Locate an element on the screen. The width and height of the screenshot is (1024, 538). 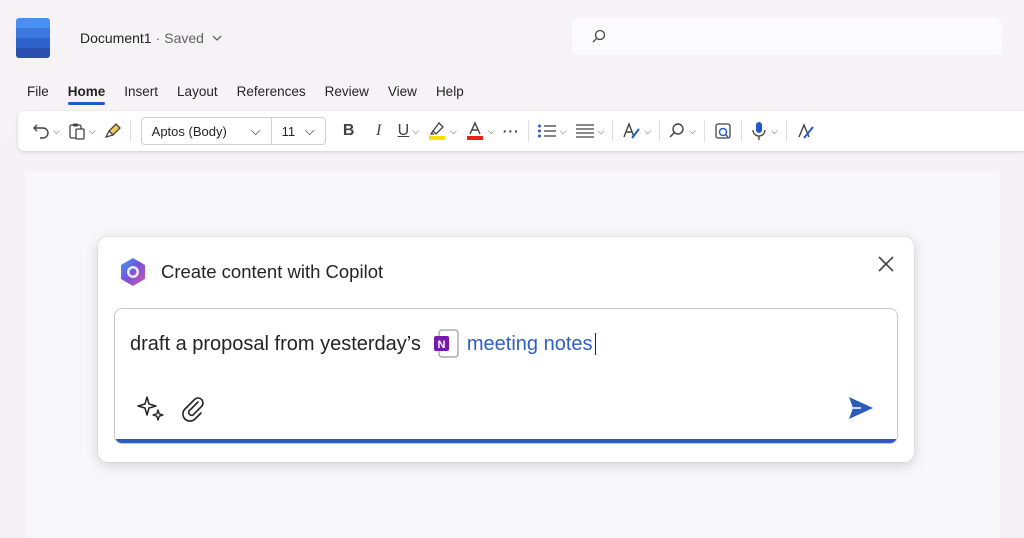
highlight-icon is located at coordinates (437, 131).